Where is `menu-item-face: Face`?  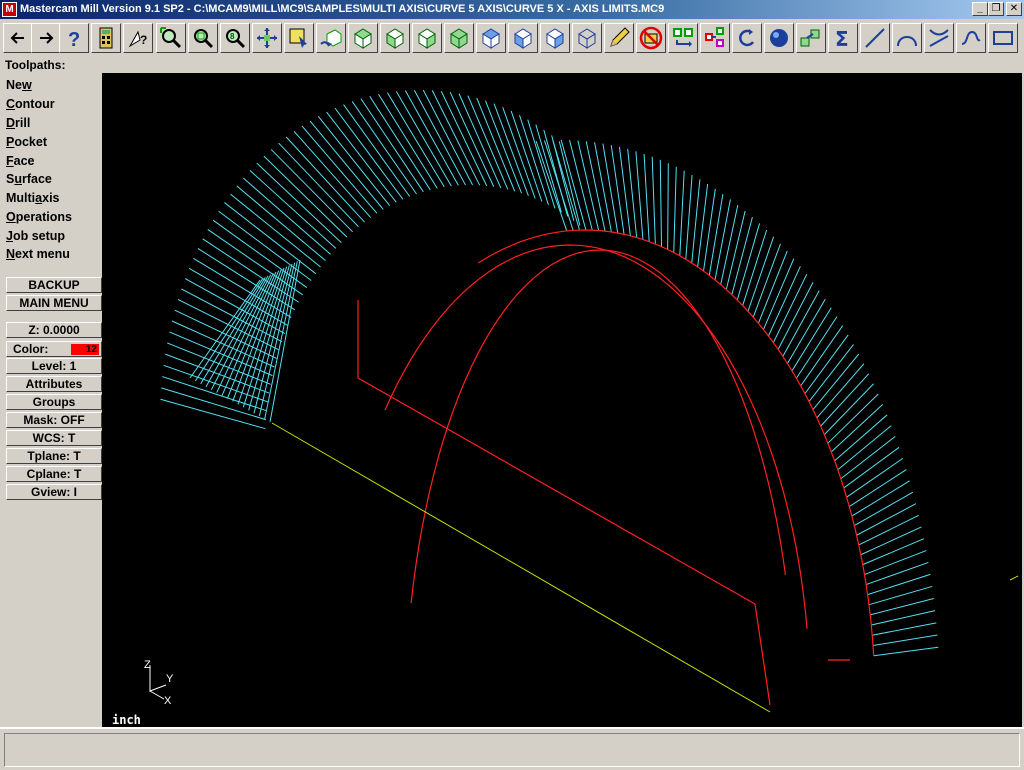
menu-item-face: Face is located at coordinates (53, 161).